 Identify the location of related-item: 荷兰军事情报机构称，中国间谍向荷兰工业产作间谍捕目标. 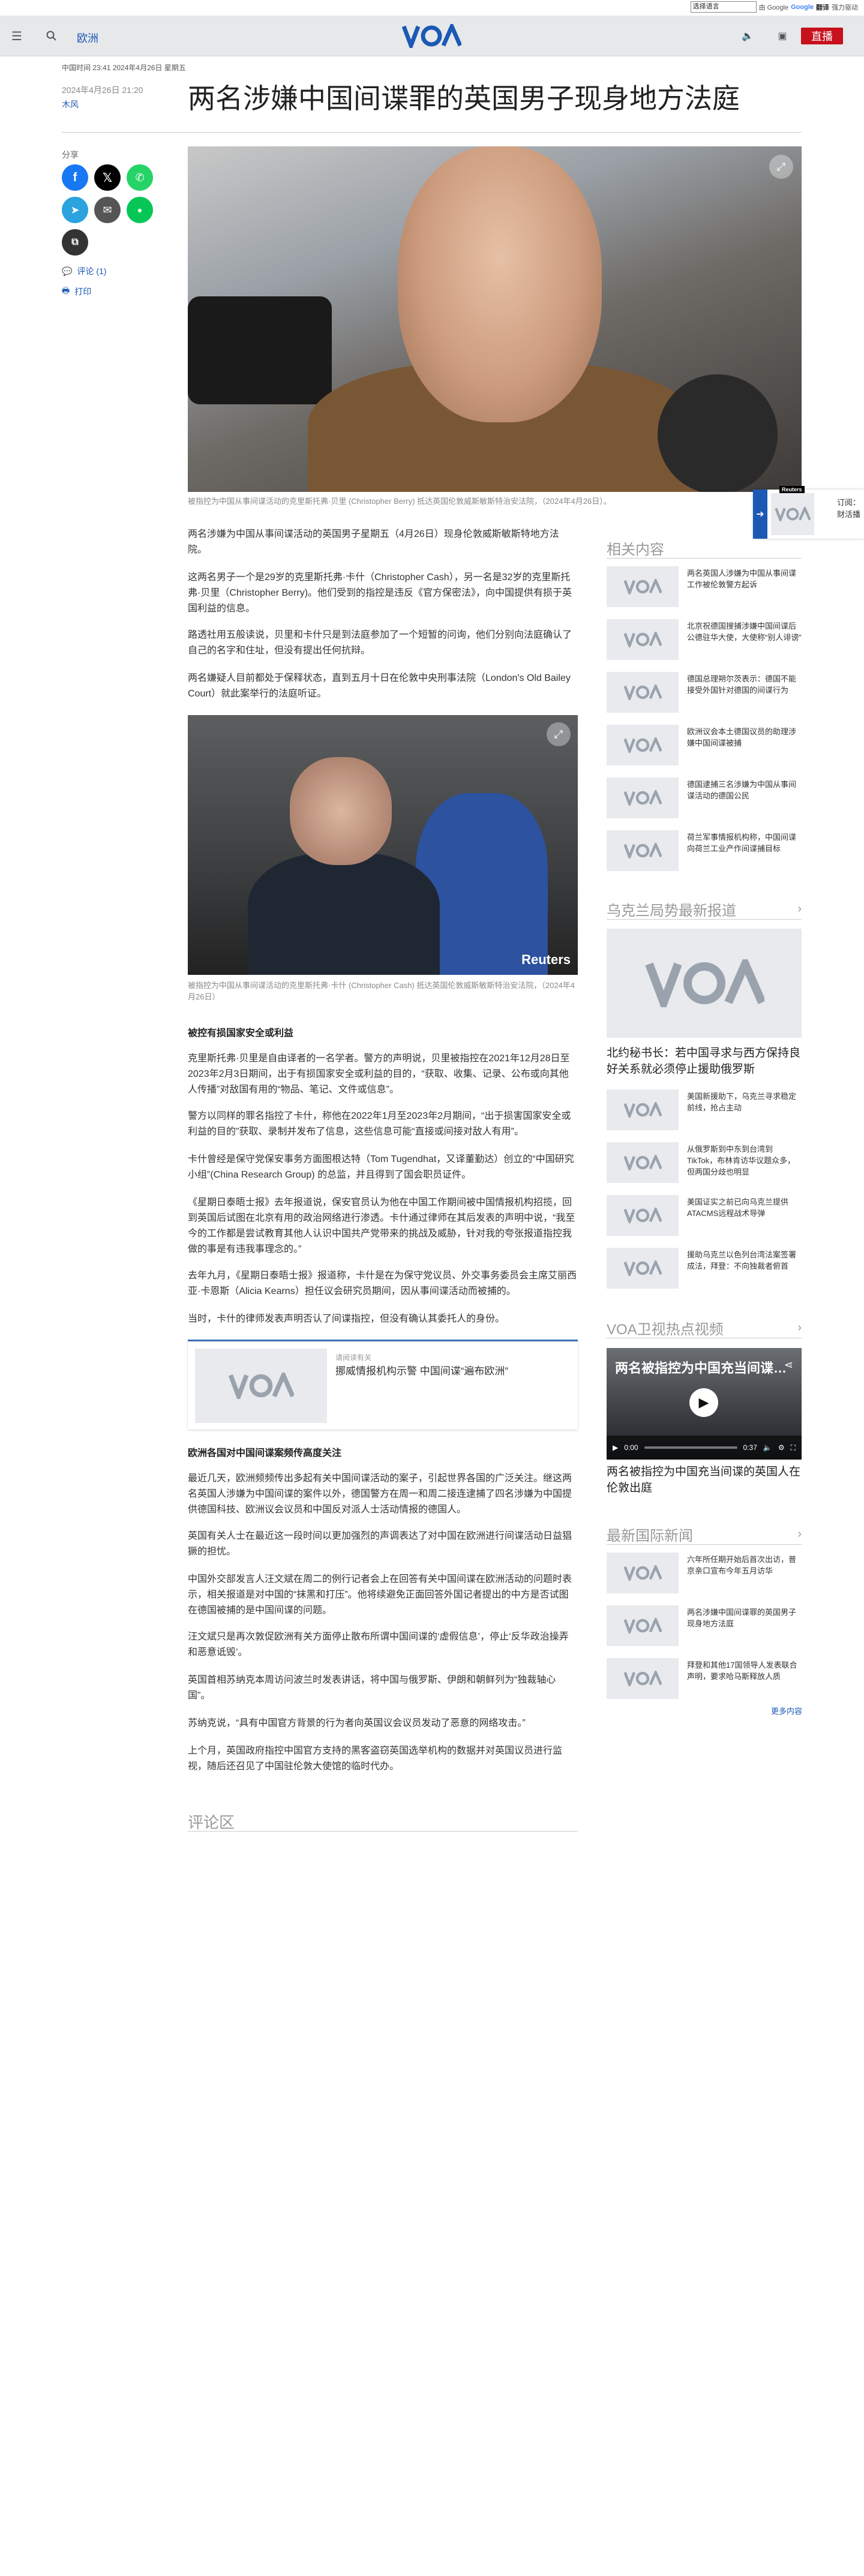
(704, 851).